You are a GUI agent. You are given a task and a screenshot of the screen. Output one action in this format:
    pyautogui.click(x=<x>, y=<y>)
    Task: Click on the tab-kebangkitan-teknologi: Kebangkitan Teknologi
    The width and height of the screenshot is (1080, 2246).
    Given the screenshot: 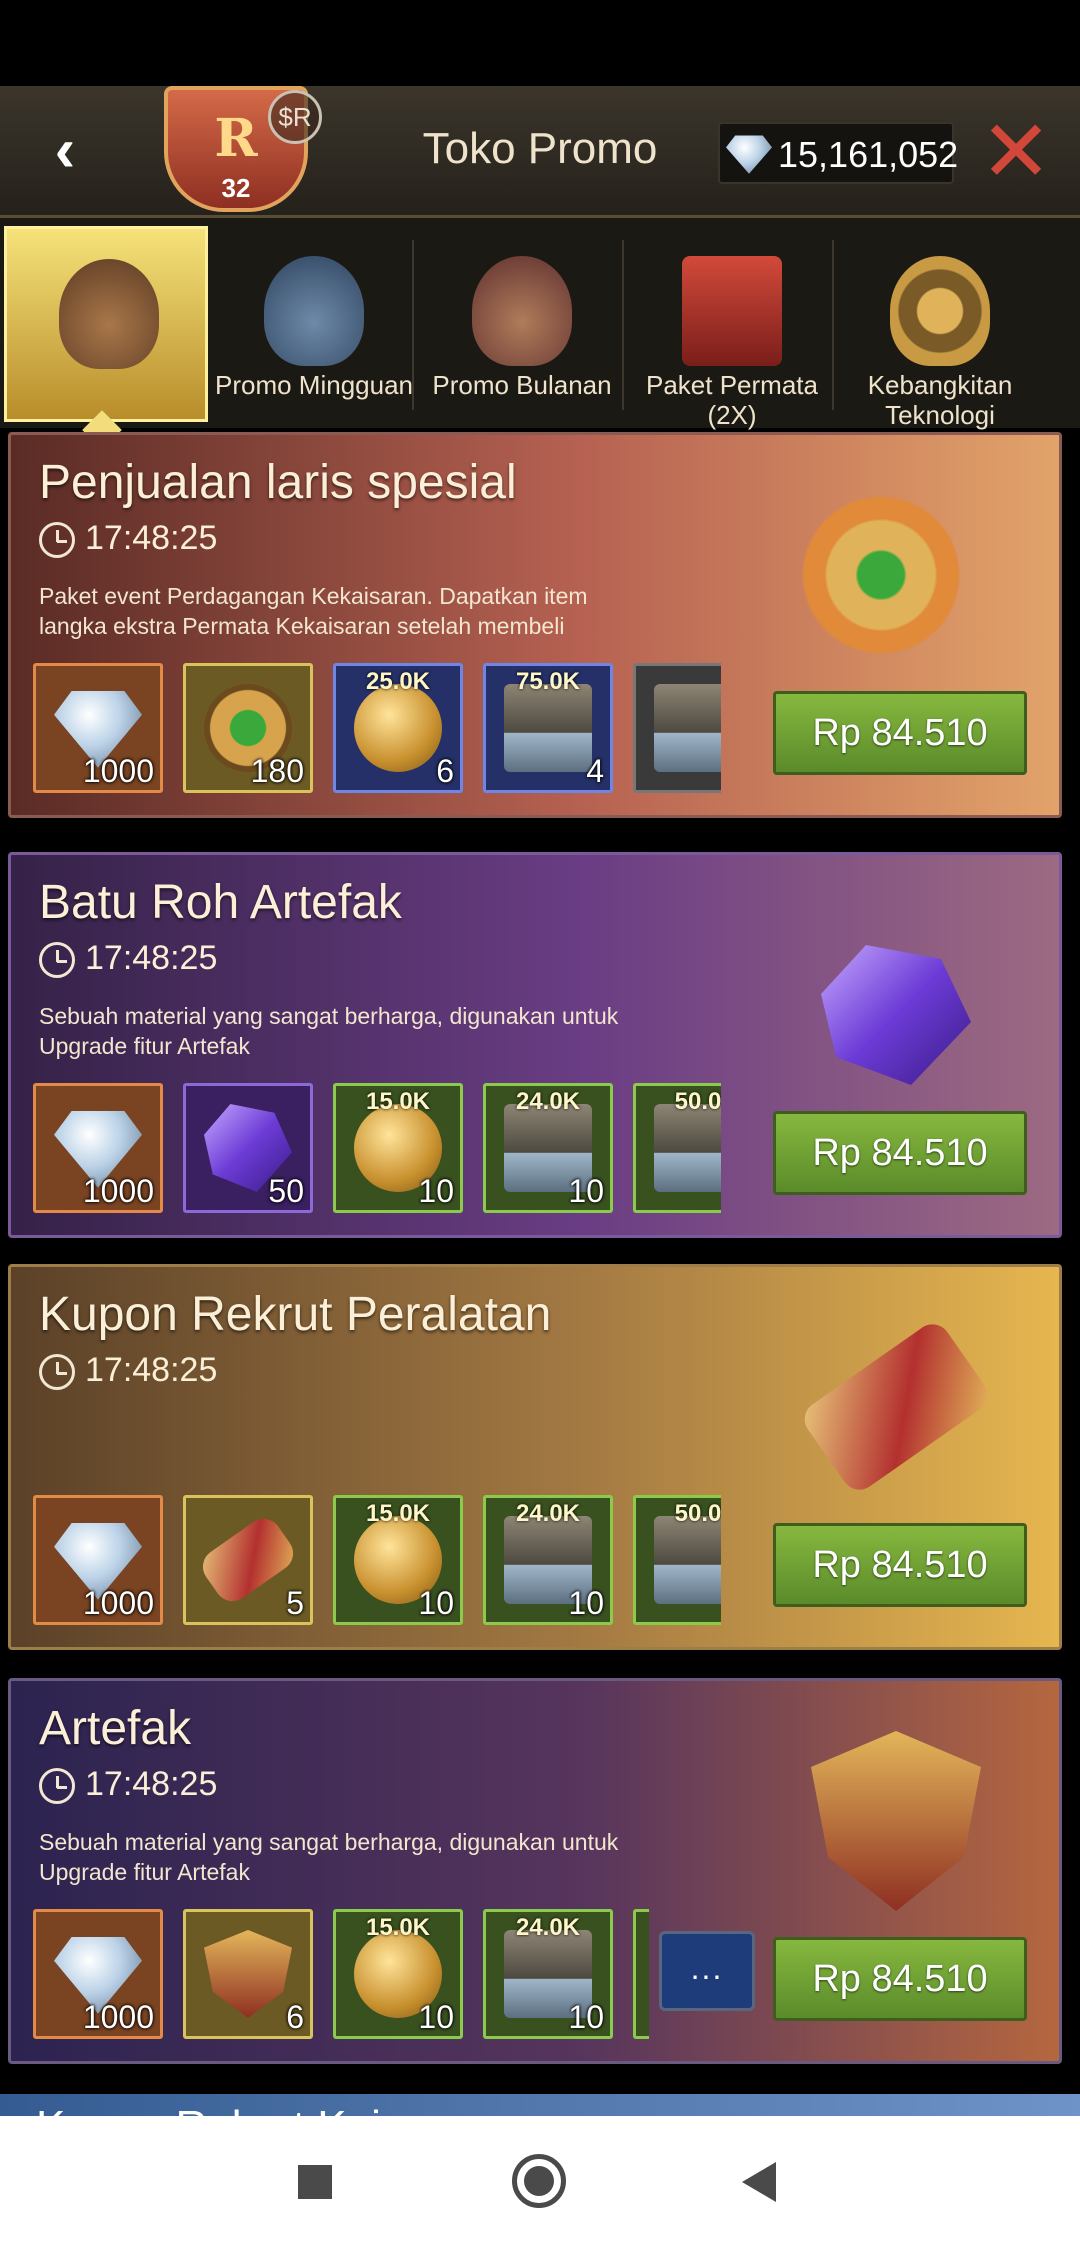 What is the action you would take?
    pyautogui.click(x=940, y=328)
    